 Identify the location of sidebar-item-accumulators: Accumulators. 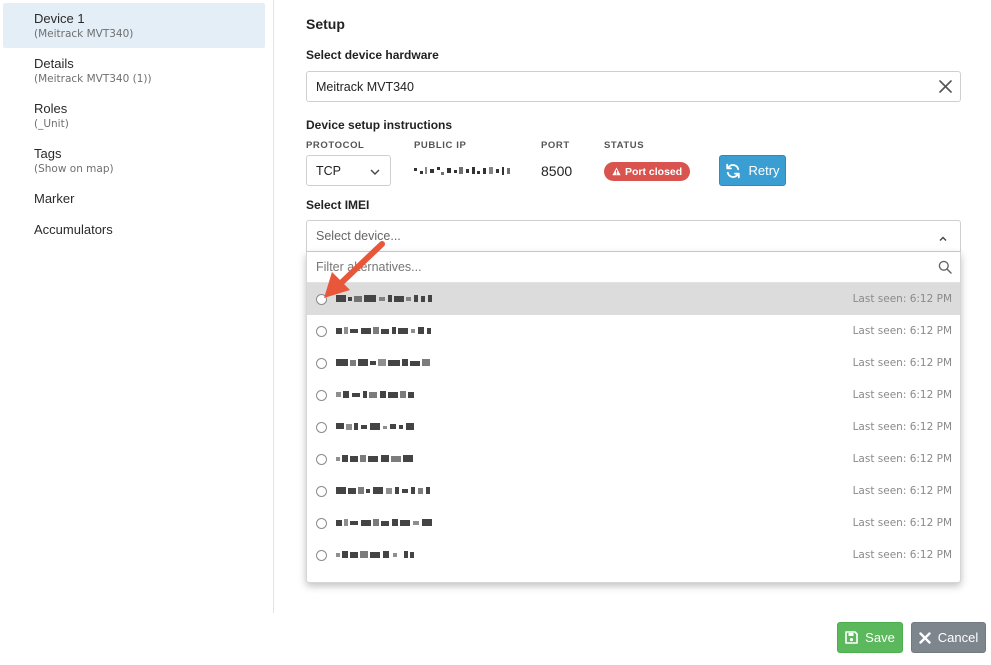
(134, 229).